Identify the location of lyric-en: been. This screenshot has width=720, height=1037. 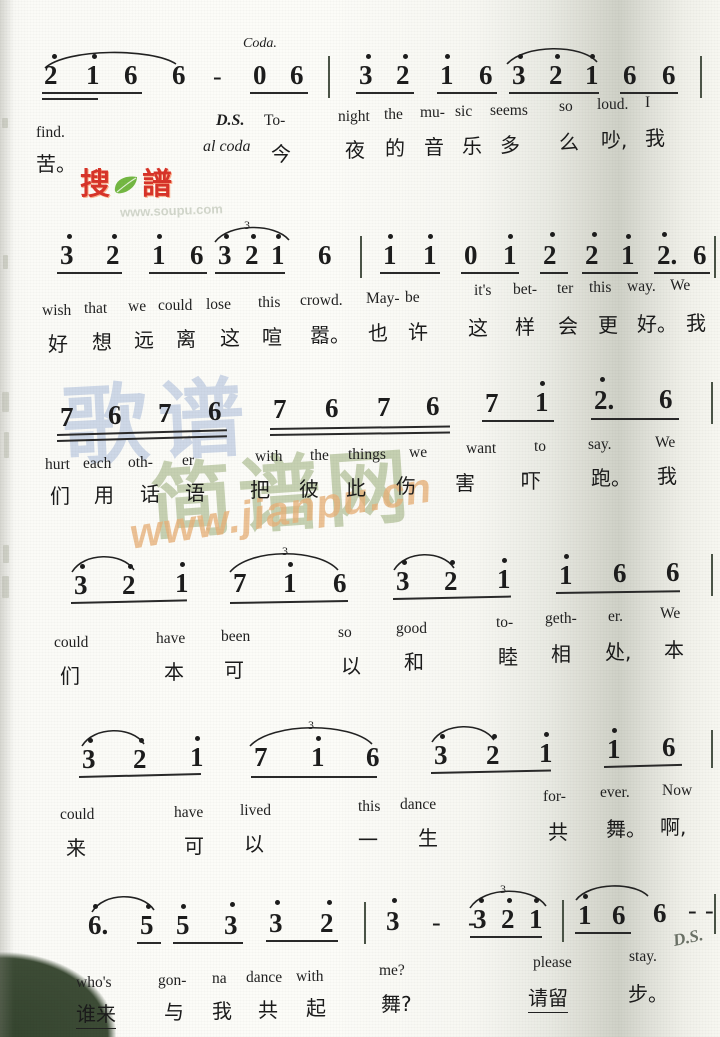
(236, 636).